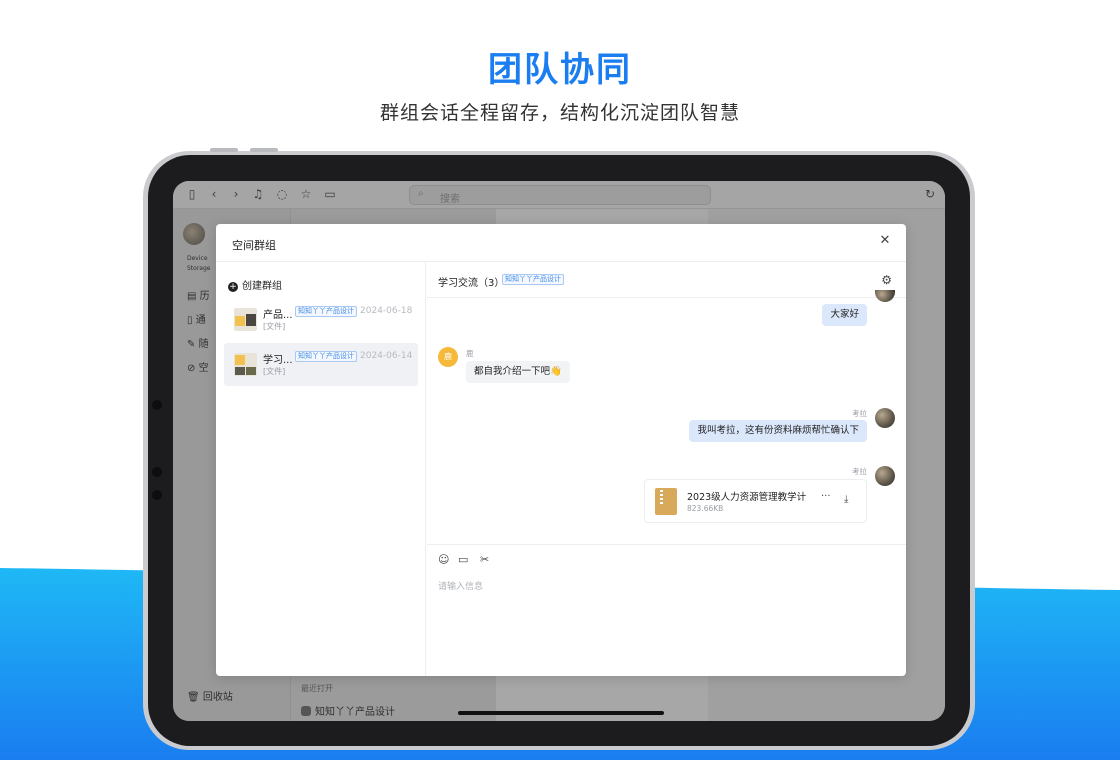 This screenshot has width=1120, height=760. I want to click on app-toolbar: ▯ ‹ › ♫ ◌ ☆ ▭ ⌕ 搜索 ↻, so click(559, 195).